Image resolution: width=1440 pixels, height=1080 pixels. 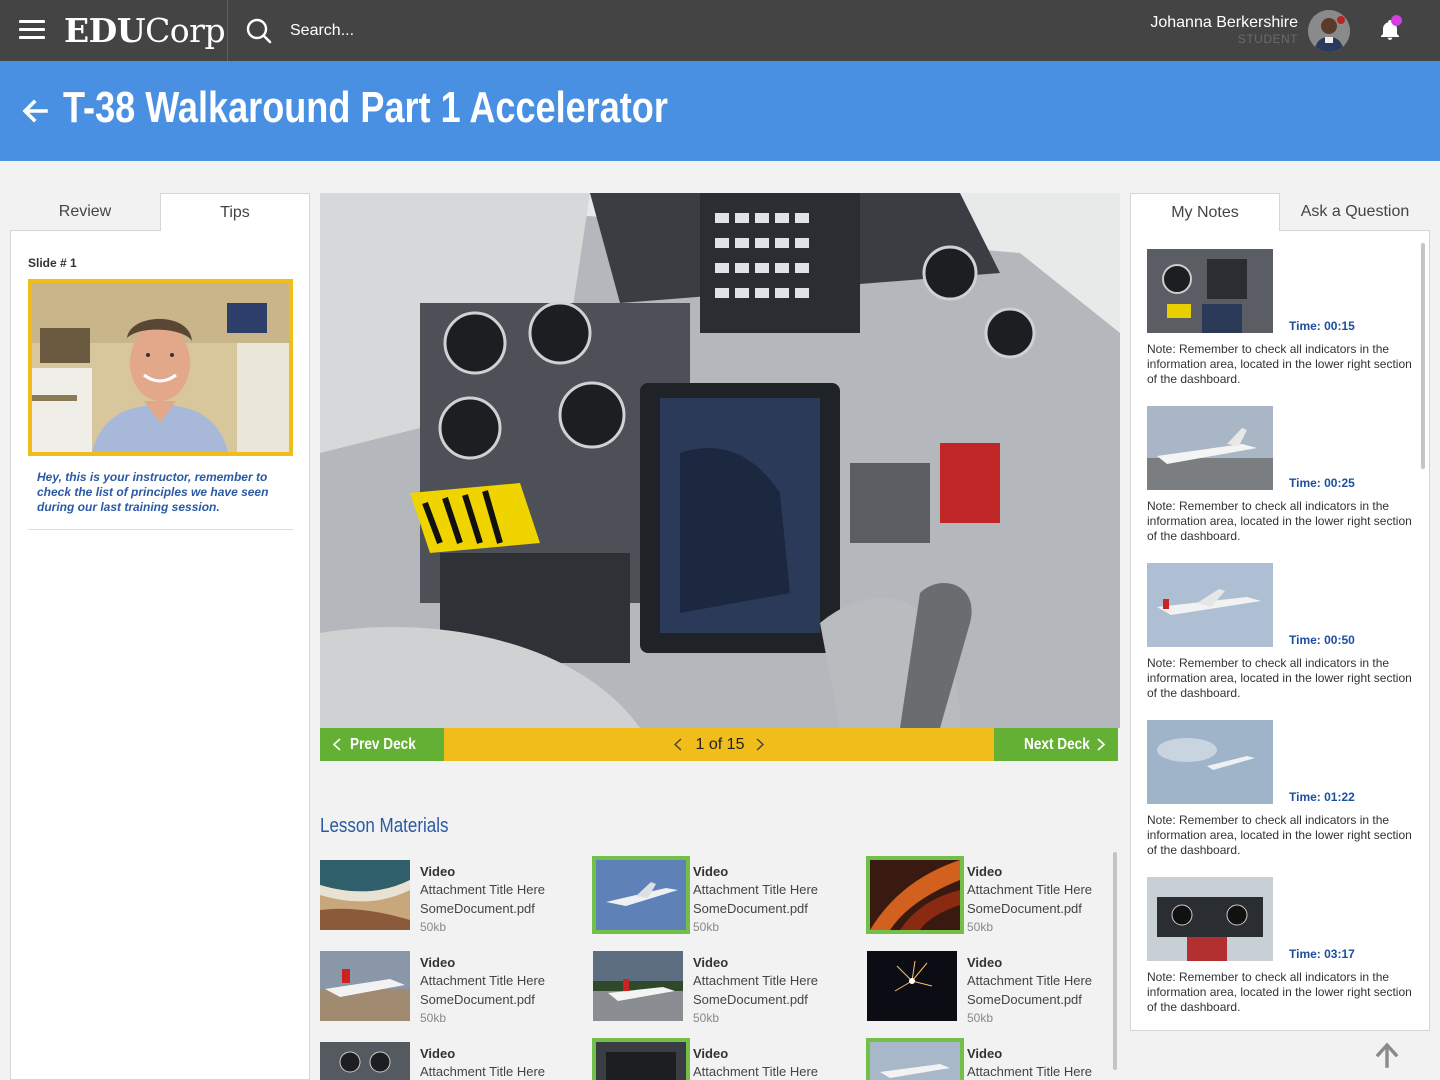 What do you see at coordinates (1267, 39) in the screenshot?
I see `user-role: STUDENT` at bounding box center [1267, 39].